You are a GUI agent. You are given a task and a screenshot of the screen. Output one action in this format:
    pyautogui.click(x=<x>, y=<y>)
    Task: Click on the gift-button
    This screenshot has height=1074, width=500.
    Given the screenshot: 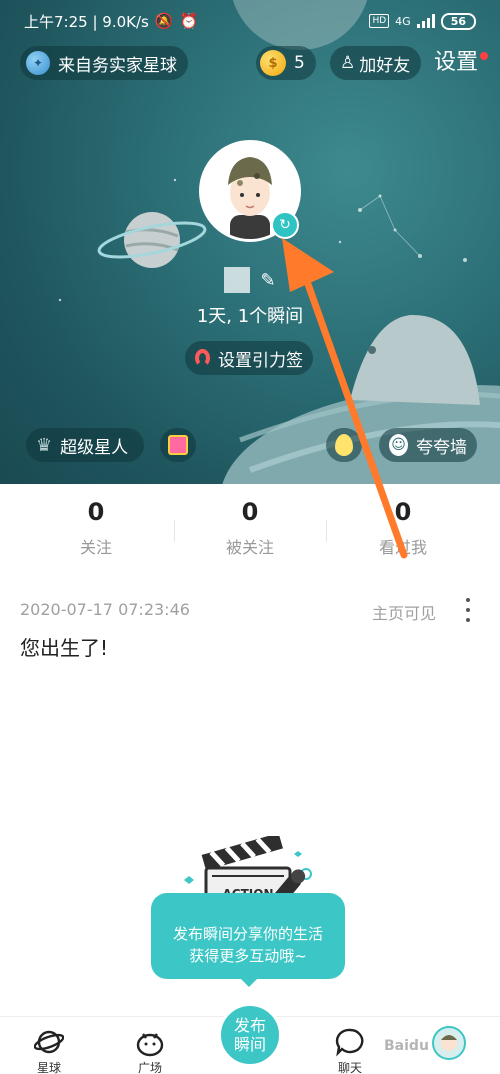 What is the action you would take?
    pyautogui.click(x=178, y=445)
    